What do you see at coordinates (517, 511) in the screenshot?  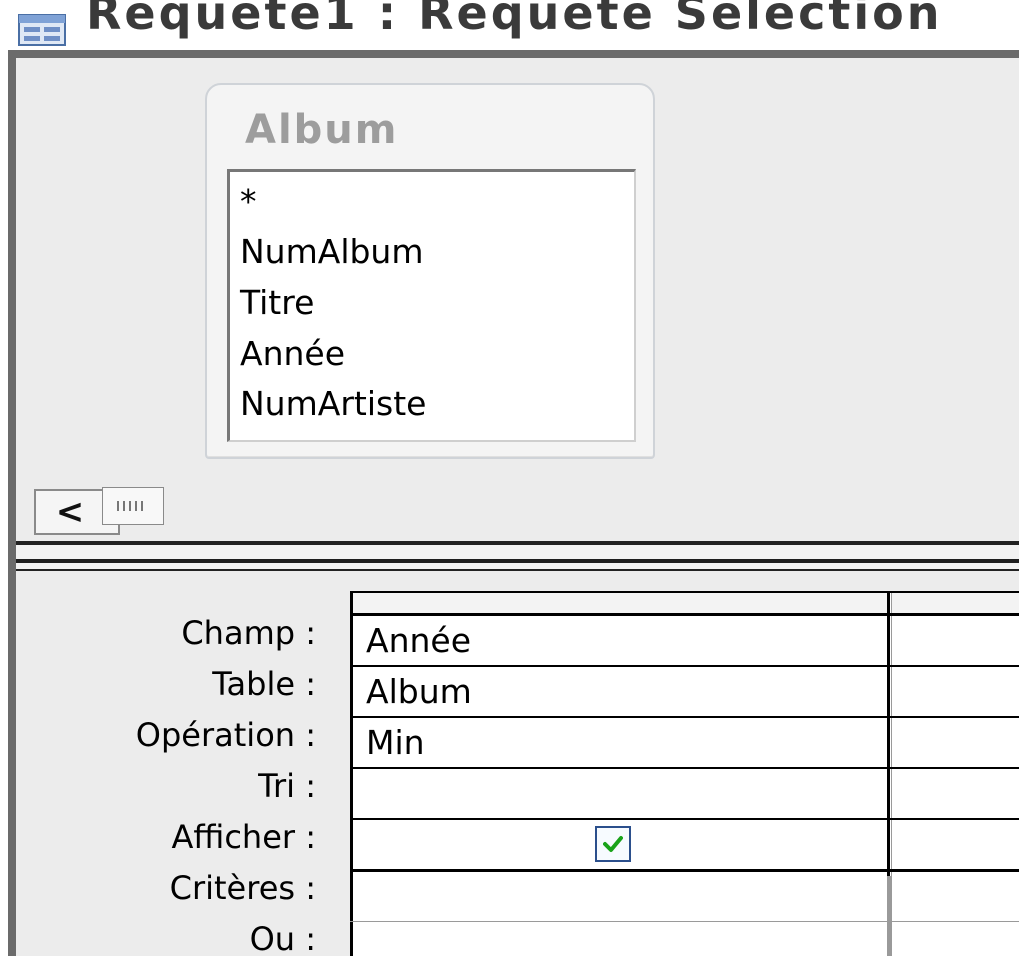 I see `horizontal-scrollbar: <` at bounding box center [517, 511].